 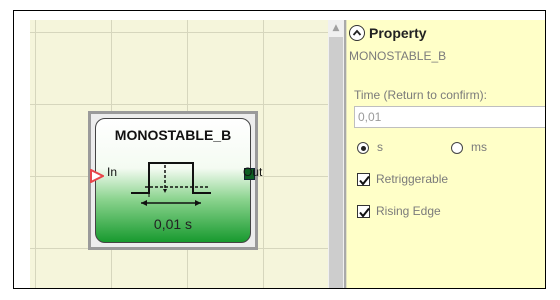 I want to click on retriggerable-checkbox, so click(x=363, y=179).